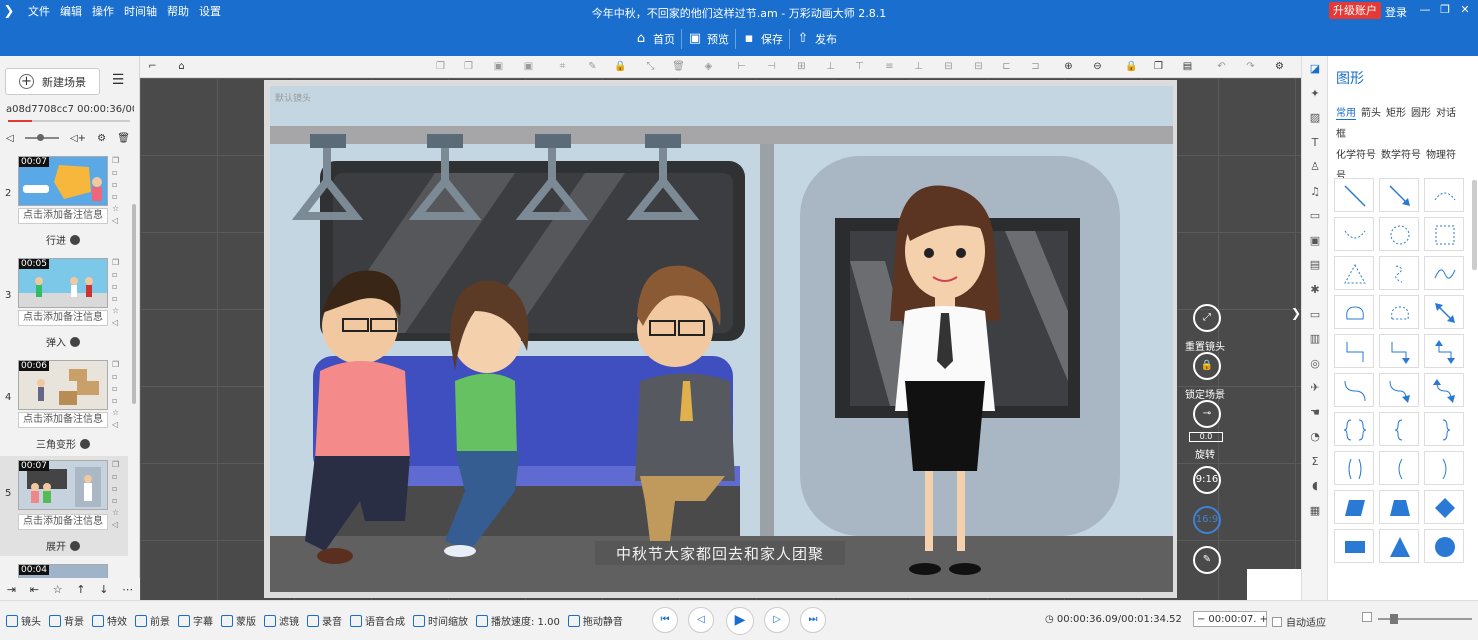 This screenshot has height=640, width=1478. Describe the element at coordinates (1399, 351) in the screenshot. I see `elbow-arrow-shape` at that location.